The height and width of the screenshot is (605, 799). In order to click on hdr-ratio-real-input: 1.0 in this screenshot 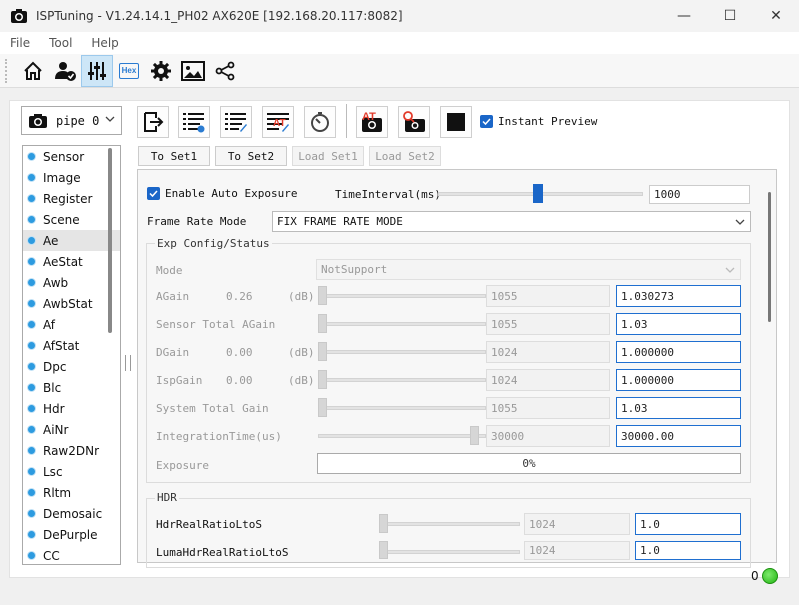, I will do `click(688, 524)`.